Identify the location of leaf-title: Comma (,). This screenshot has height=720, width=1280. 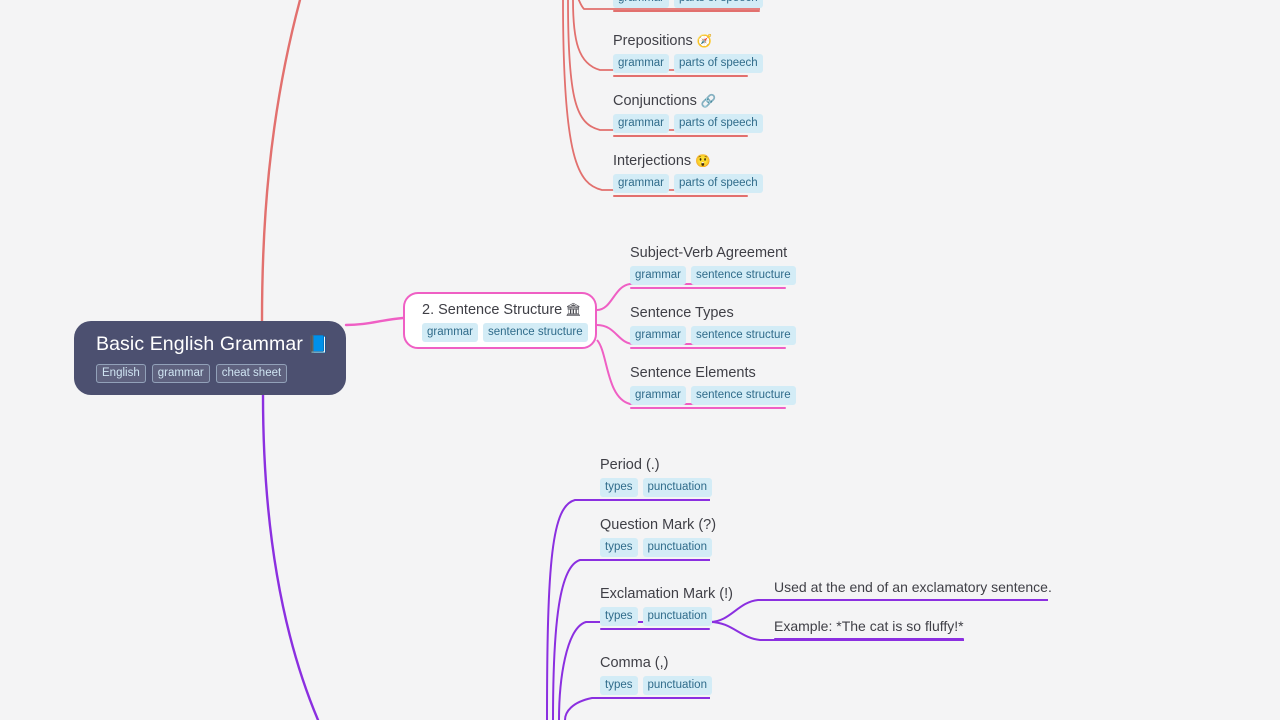
(655, 663).